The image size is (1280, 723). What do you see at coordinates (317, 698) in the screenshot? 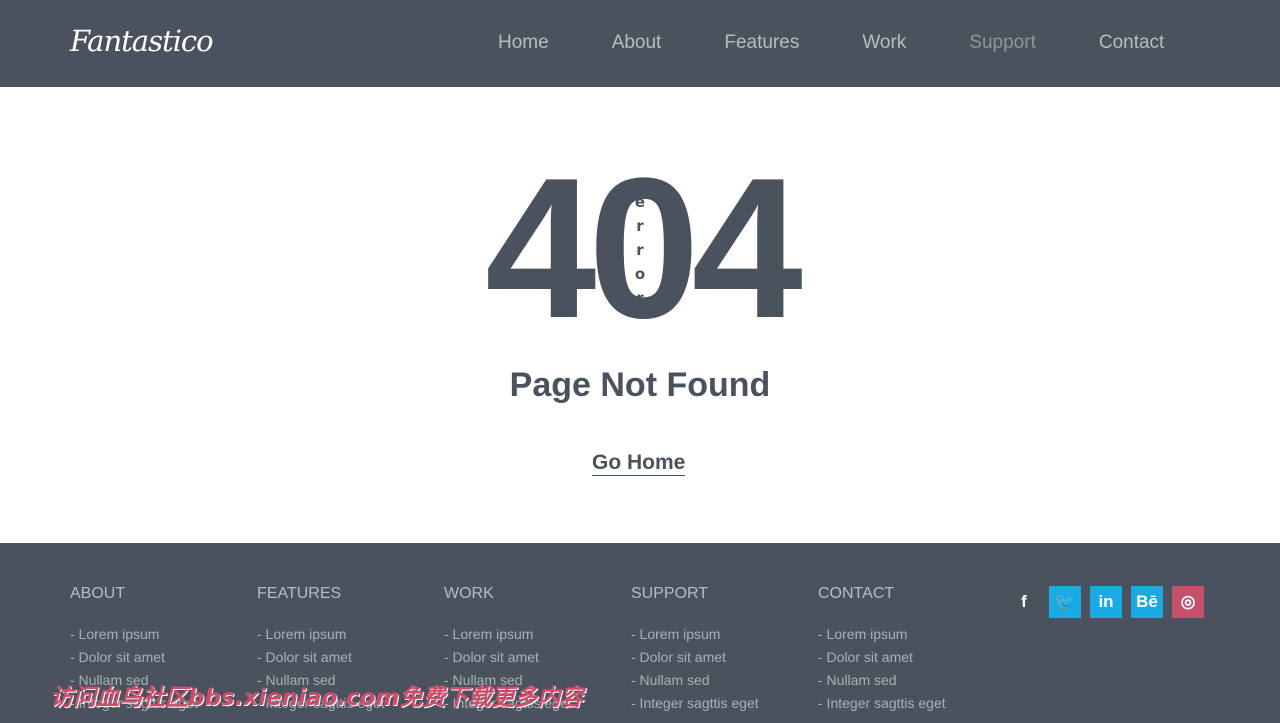
I see `watermark: 访问血鸟社区bbs.xieniao.com免费下载更多内容` at bounding box center [317, 698].